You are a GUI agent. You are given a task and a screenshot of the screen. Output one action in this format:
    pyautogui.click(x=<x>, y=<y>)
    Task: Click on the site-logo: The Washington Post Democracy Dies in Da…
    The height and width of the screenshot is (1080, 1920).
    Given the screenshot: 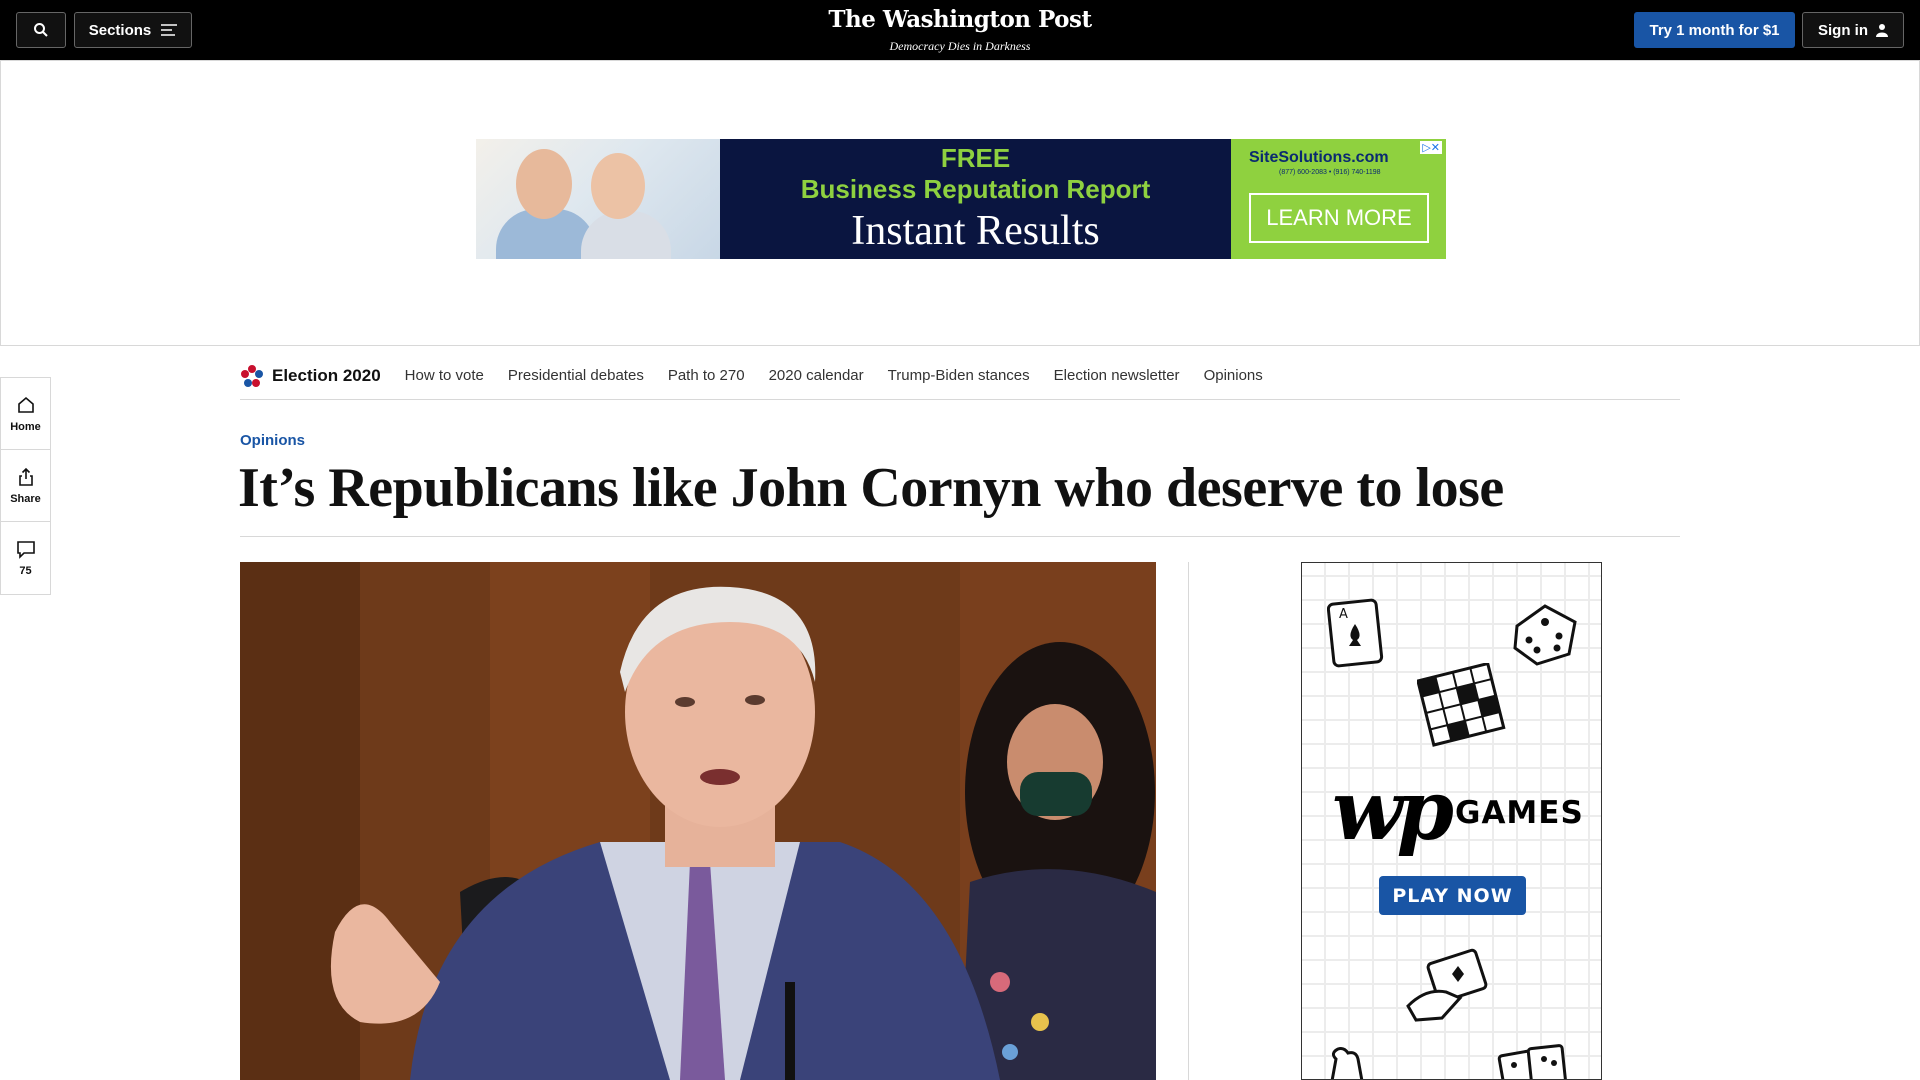 What is the action you would take?
    pyautogui.click(x=960, y=30)
    